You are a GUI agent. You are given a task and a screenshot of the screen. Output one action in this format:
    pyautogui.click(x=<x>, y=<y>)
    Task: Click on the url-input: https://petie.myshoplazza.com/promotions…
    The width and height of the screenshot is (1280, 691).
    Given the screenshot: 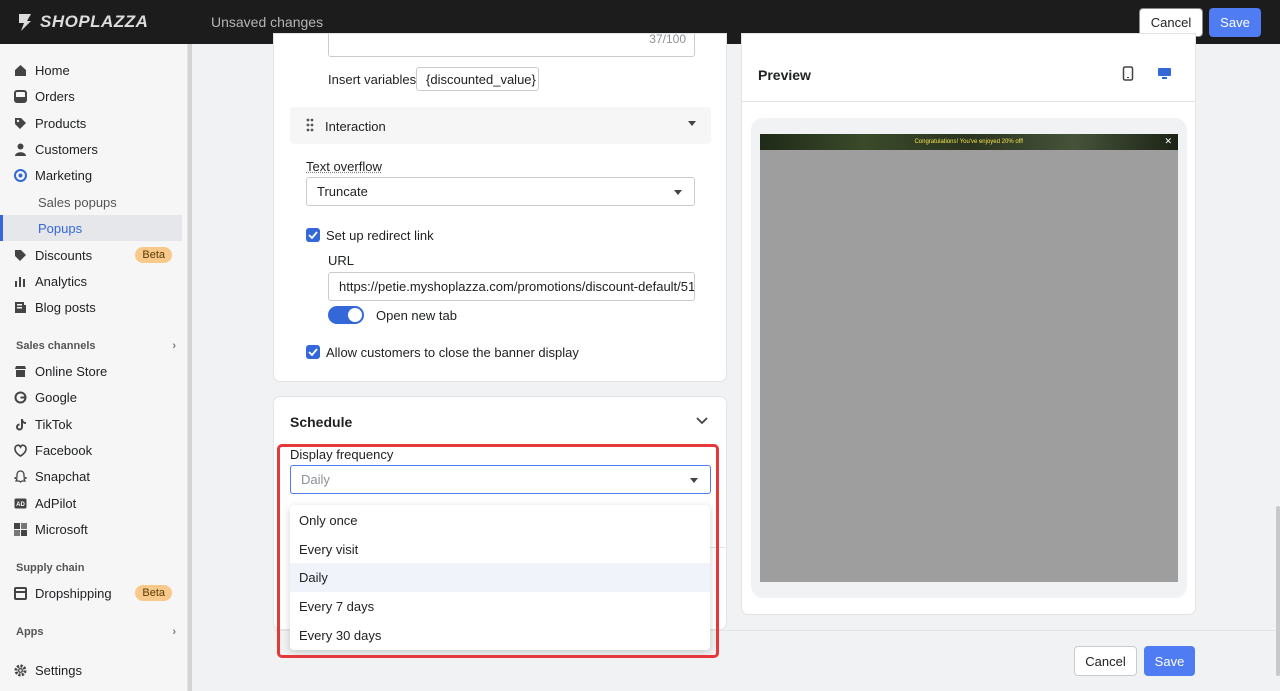 What is the action you would take?
    pyautogui.click(x=511, y=286)
    